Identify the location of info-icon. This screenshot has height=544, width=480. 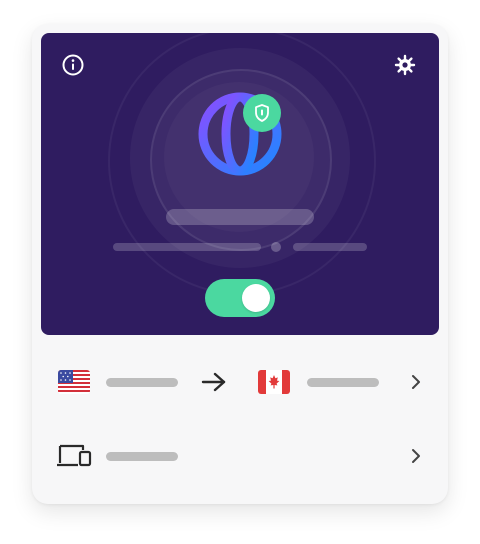
(73, 65).